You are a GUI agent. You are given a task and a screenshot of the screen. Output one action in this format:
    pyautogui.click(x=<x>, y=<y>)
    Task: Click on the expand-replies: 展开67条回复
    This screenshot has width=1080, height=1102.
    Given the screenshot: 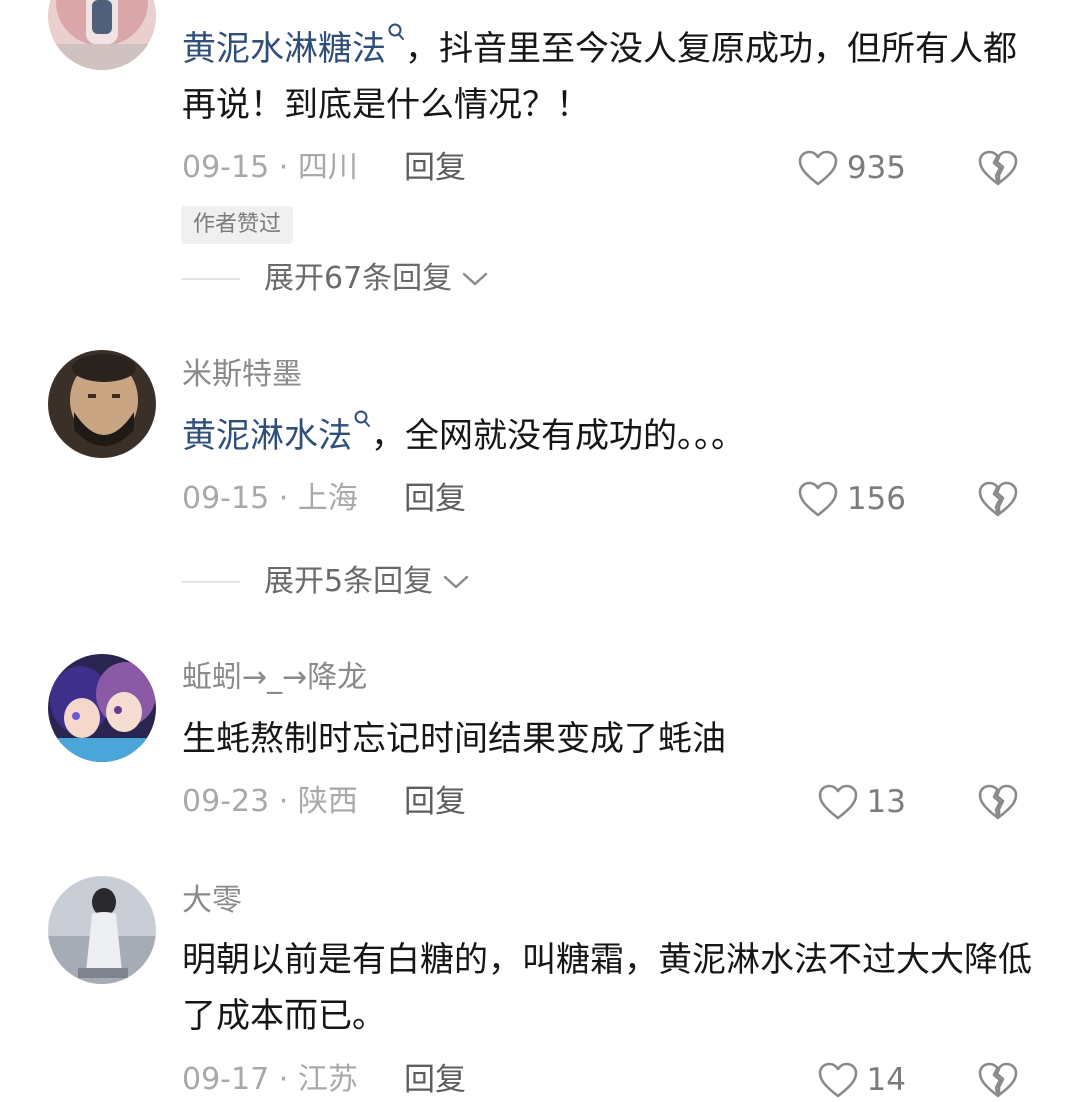 What is the action you would take?
    pyautogui.click(x=540, y=279)
    